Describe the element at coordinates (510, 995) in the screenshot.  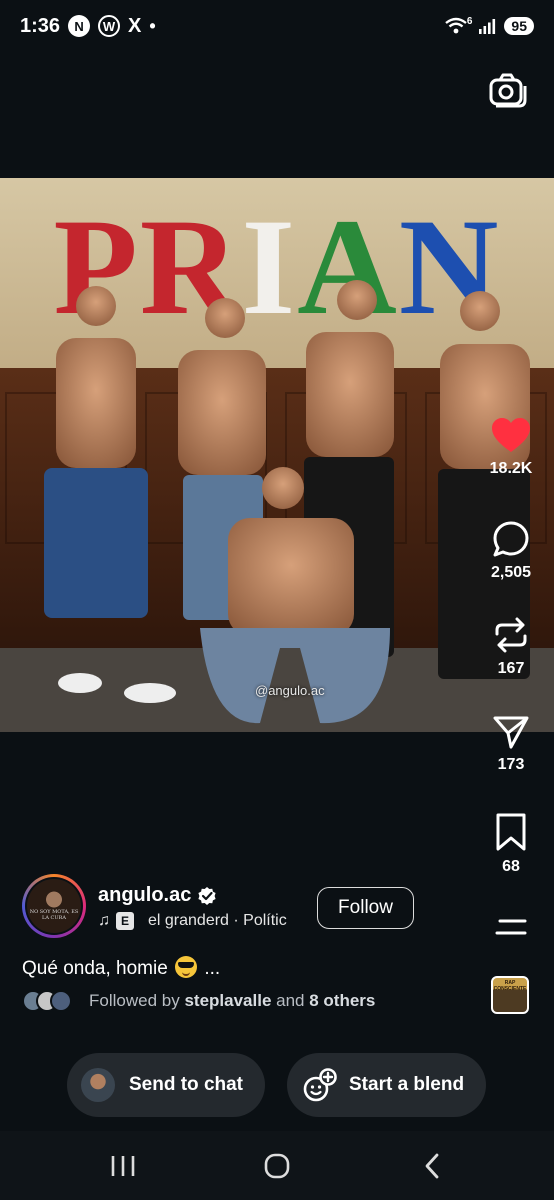
I see `audio-thumbnail: RAP CONSCIENTE` at that location.